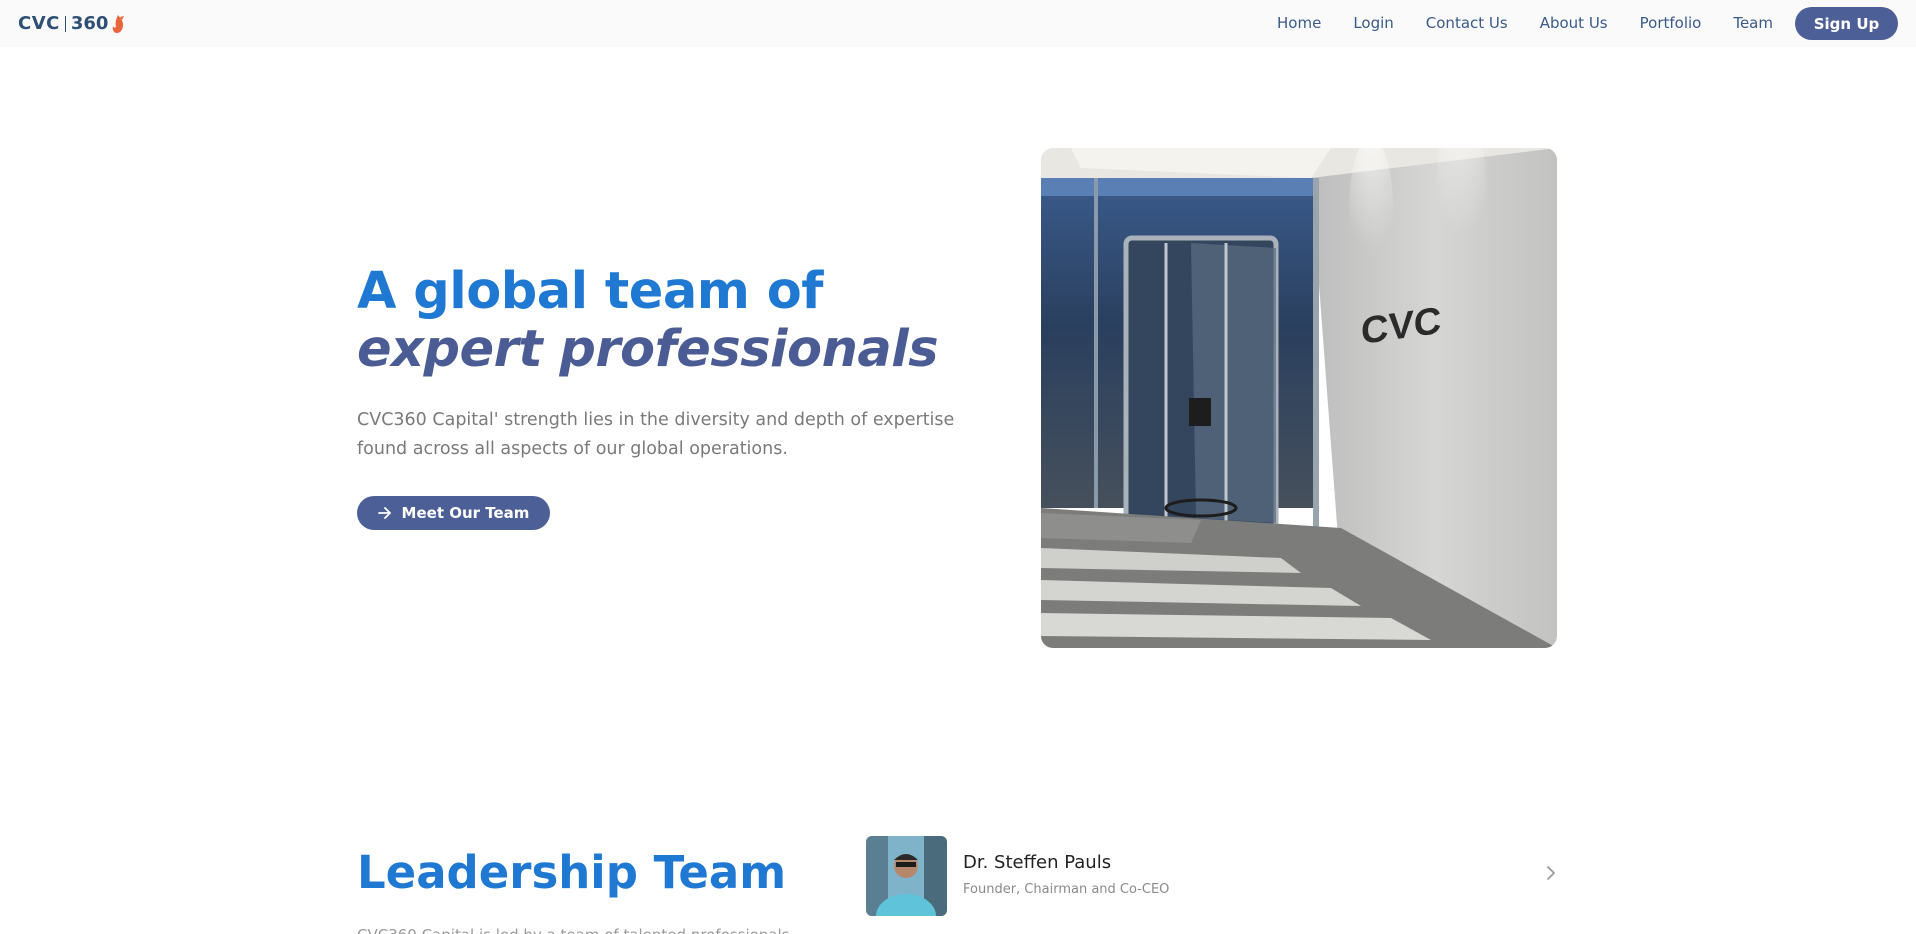 The width and height of the screenshot is (1916, 934). What do you see at coordinates (465, 513) in the screenshot?
I see `meet-our-team-label: Meet Our Team` at bounding box center [465, 513].